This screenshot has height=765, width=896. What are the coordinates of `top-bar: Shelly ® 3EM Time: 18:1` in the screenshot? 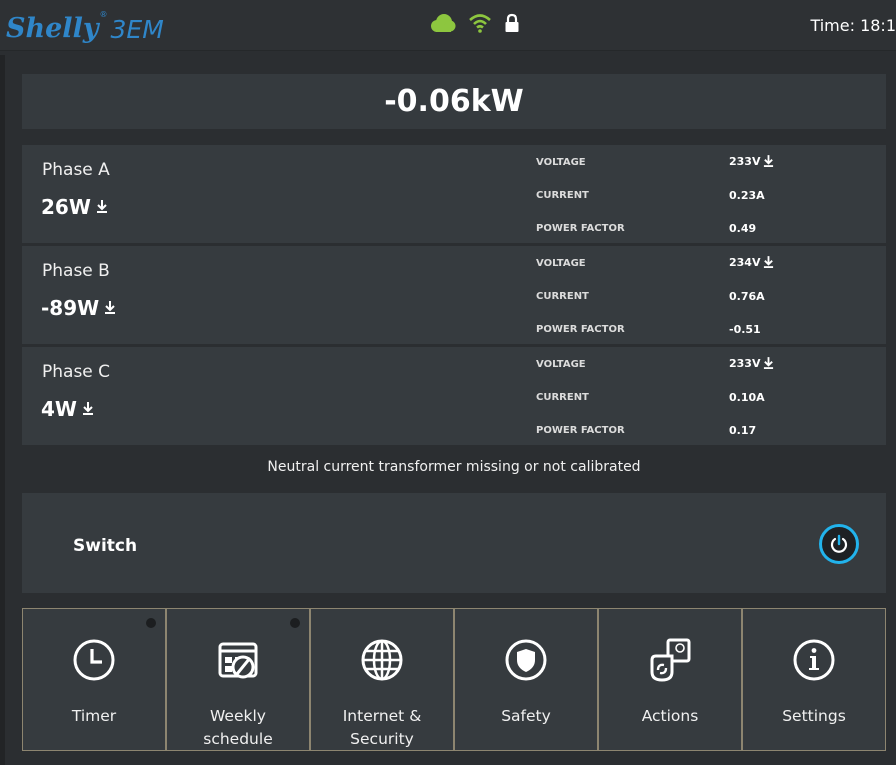 It's located at (448, 25).